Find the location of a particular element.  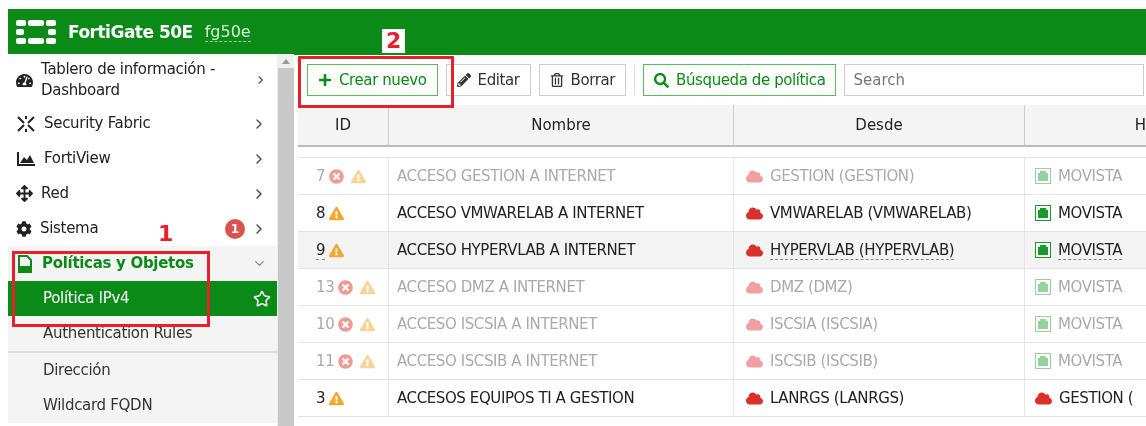

column-header: H is located at coordinates (1085, 126).